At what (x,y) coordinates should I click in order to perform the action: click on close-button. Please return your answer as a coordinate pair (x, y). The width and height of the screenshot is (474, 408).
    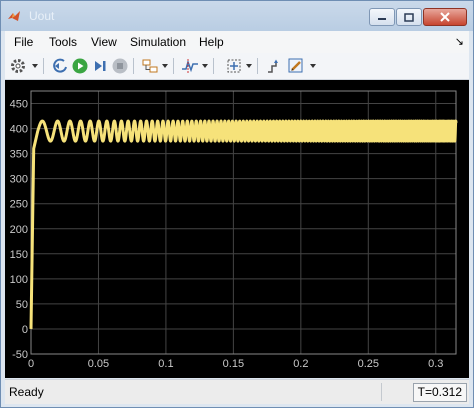
    Looking at the image, I should click on (445, 17).